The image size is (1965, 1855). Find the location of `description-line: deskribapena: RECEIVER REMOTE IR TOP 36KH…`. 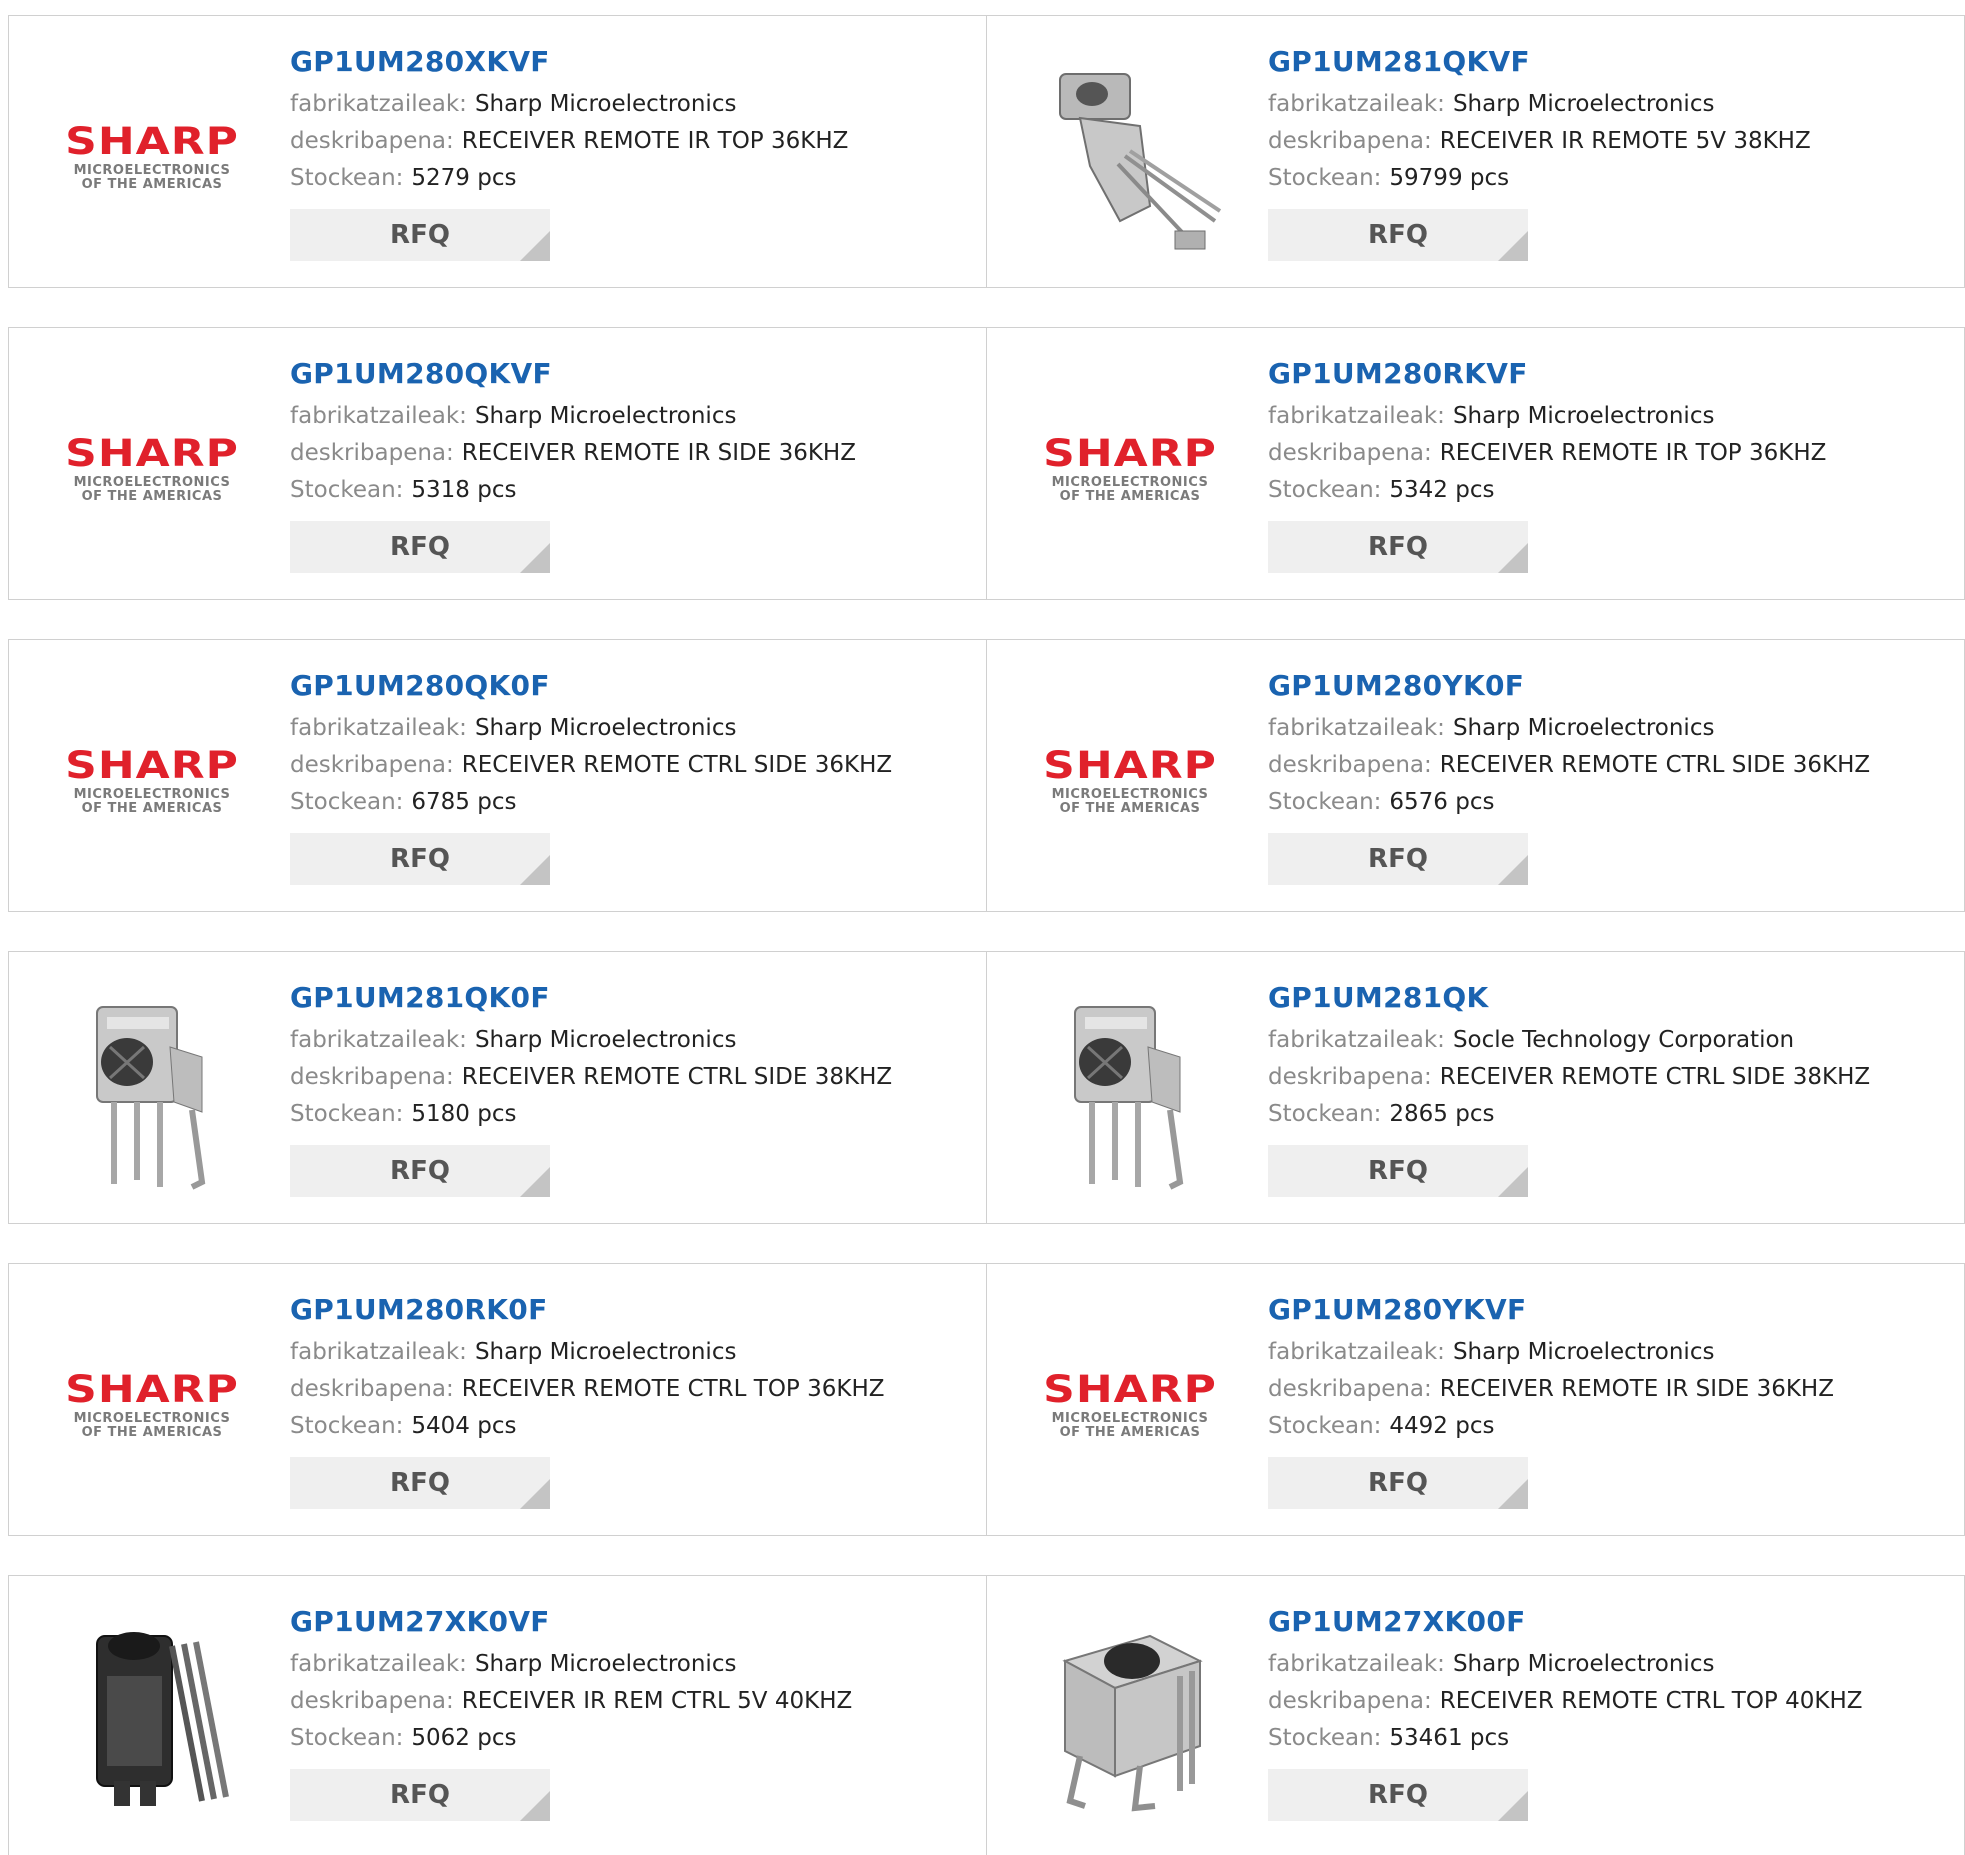

description-line: deskribapena: RECEIVER REMOTE IR TOP 36KH… is located at coordinates (1547, 453).